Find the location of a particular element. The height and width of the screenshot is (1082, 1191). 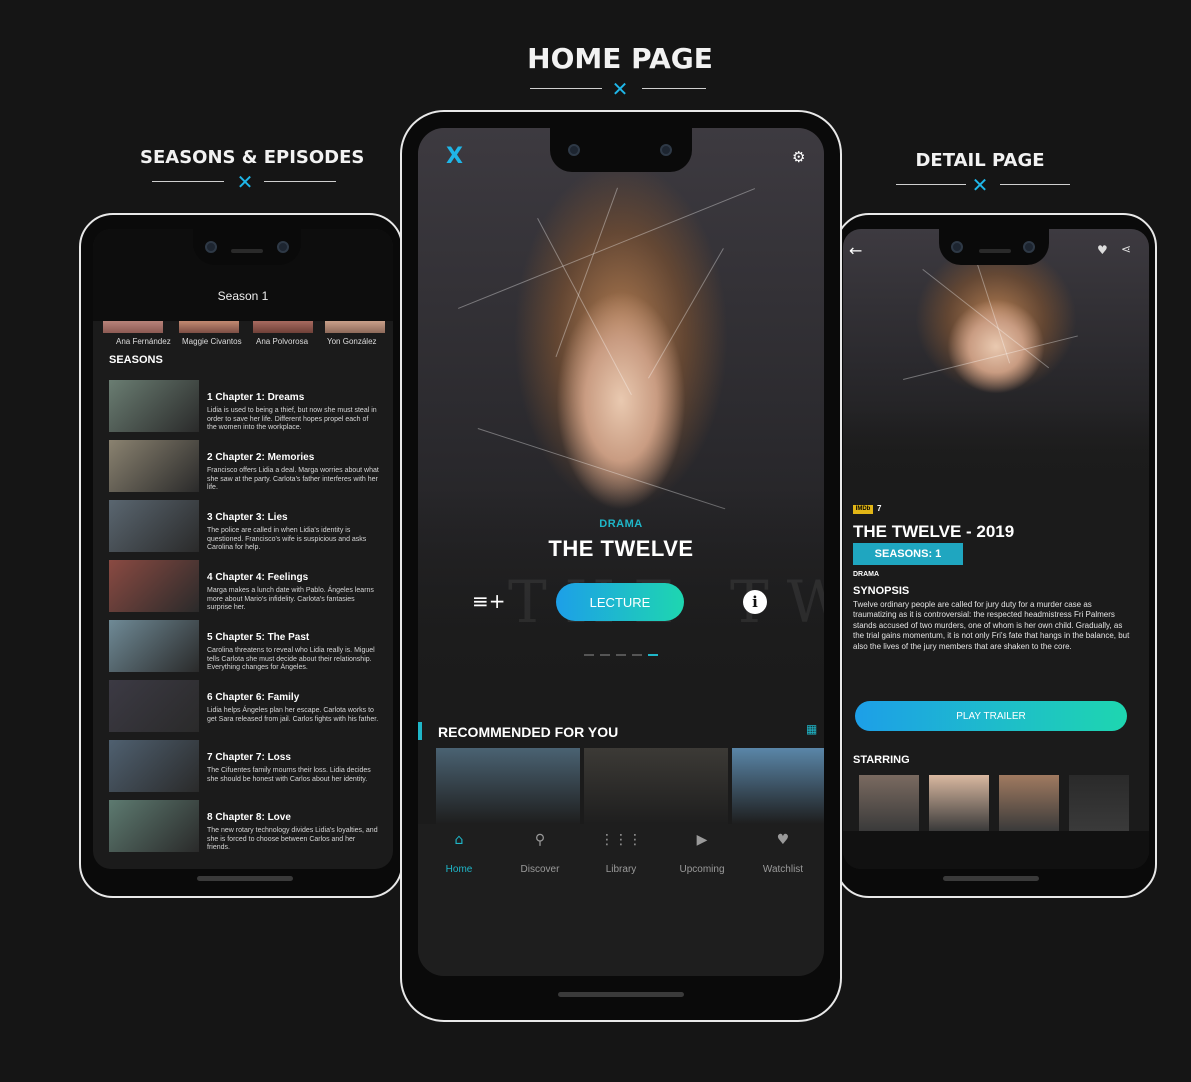

cast-name: Yon González is located at coordinates (352, 341).